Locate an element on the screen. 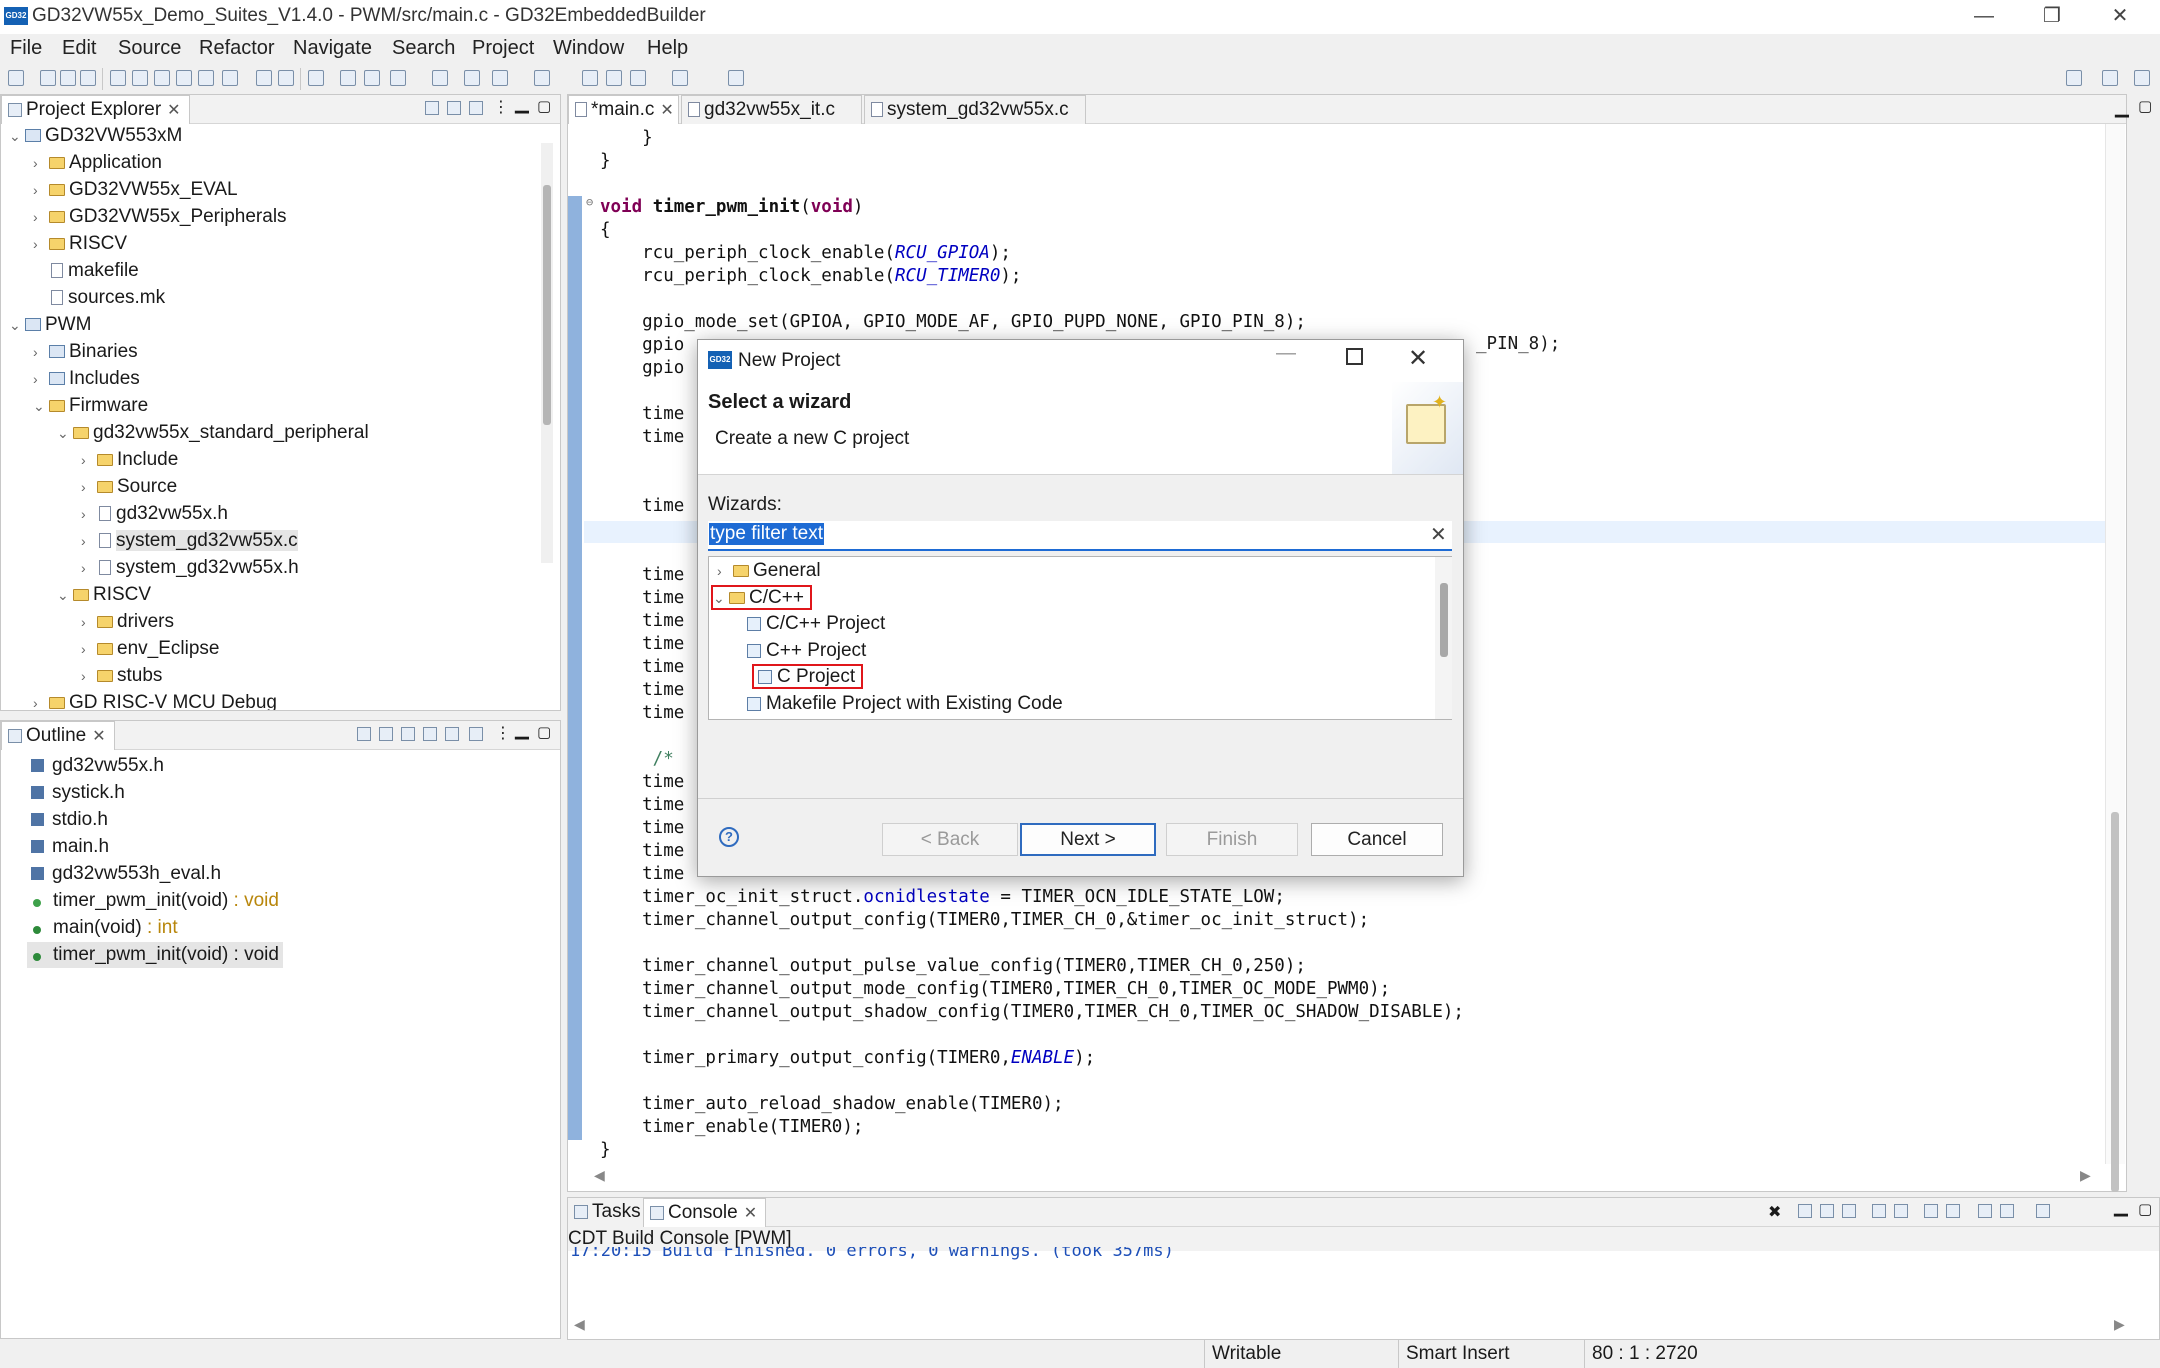 The image size is (2160, 1368). editor-vertical-scrollbar is located at coordinates (2115, 658).